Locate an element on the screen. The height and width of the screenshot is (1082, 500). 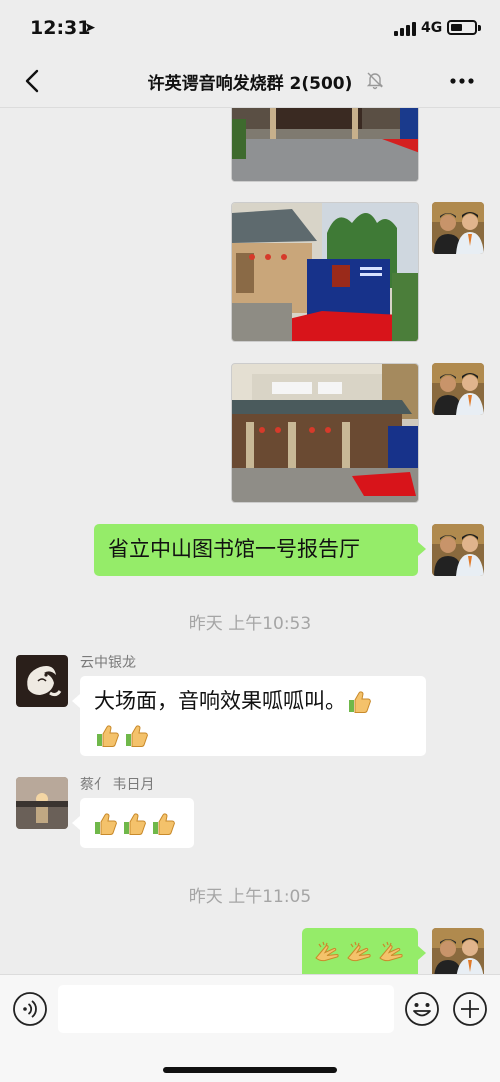
more-options-button is located at coordinates (462, 81).